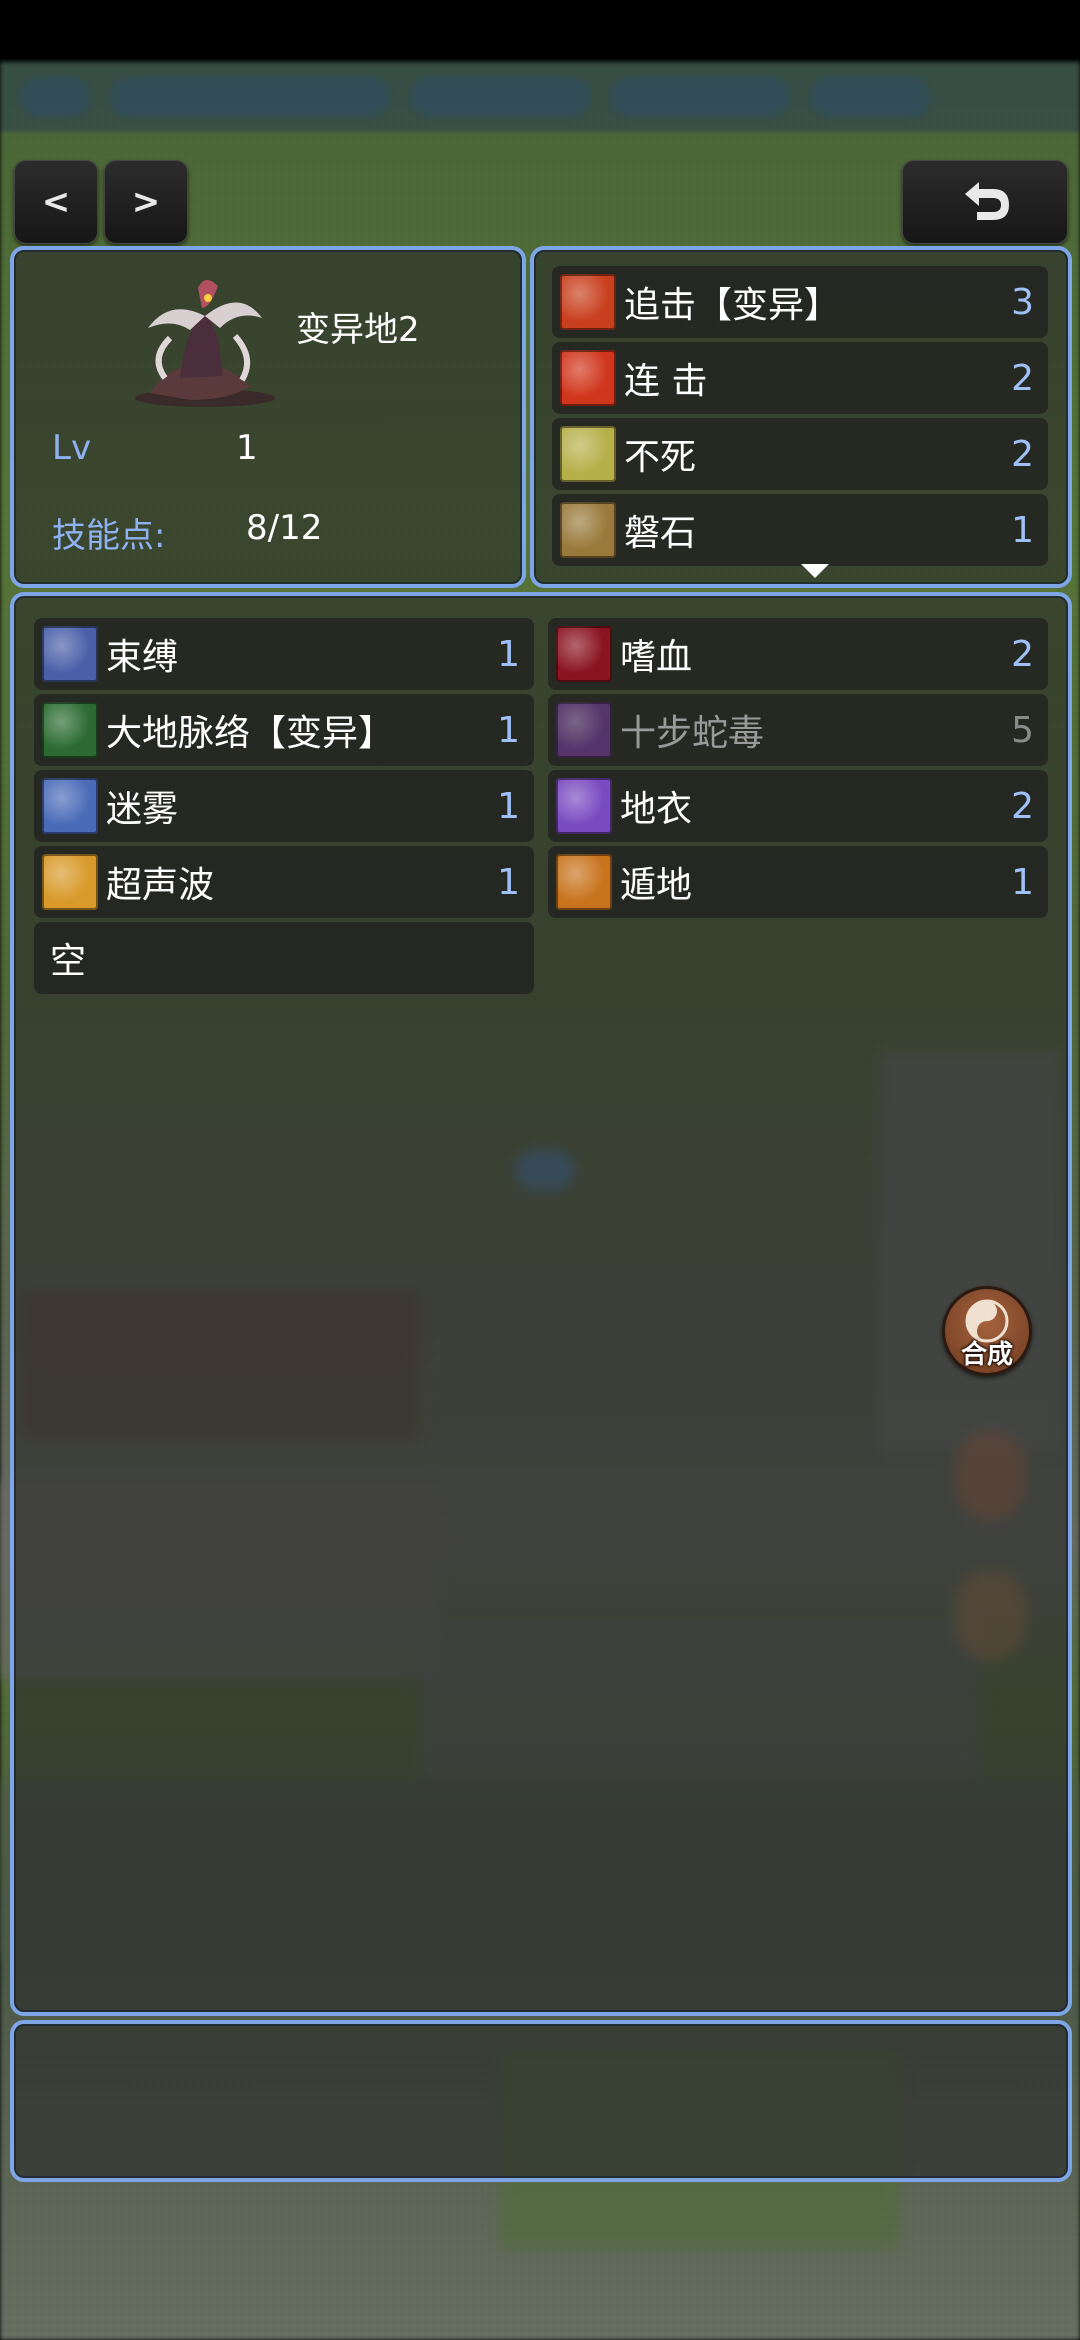 The width and height of the screenshot is (1080, 2340). What do you see at coordinates (660, 457) in the screenshot?
I see `skill-name: 不死` at bounding box center [660, 457].